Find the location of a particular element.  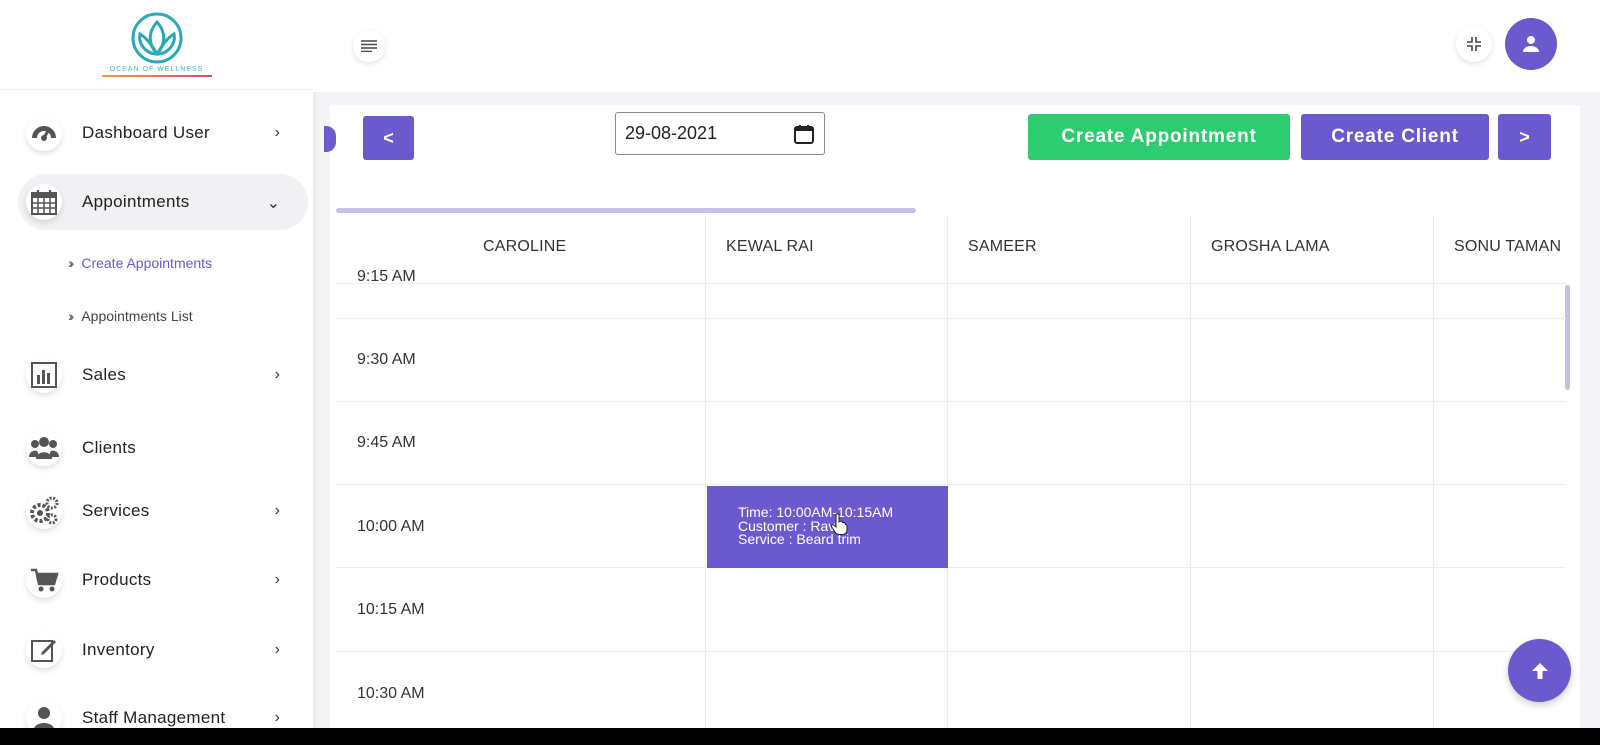

sidebar-subitem-appointments-list: ›› Appointments List is located at coordinates (130, 316).